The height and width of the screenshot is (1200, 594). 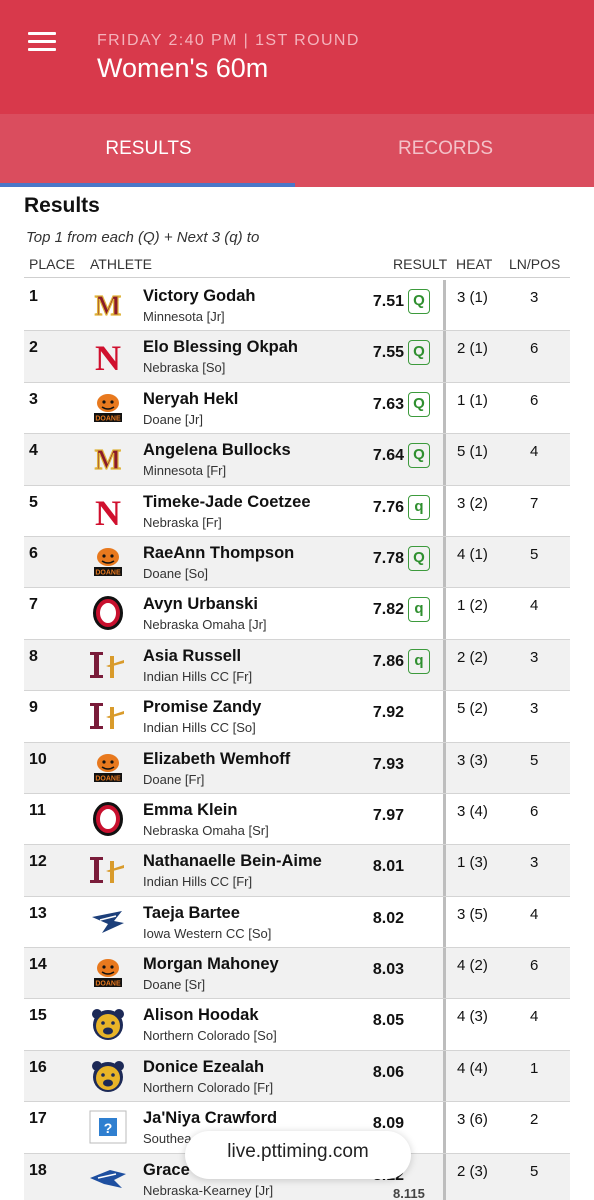 What do you see at coordinates (388, 713) in the screenshot?
I see `result-time: 7.92` at bounding box center [388, 713].